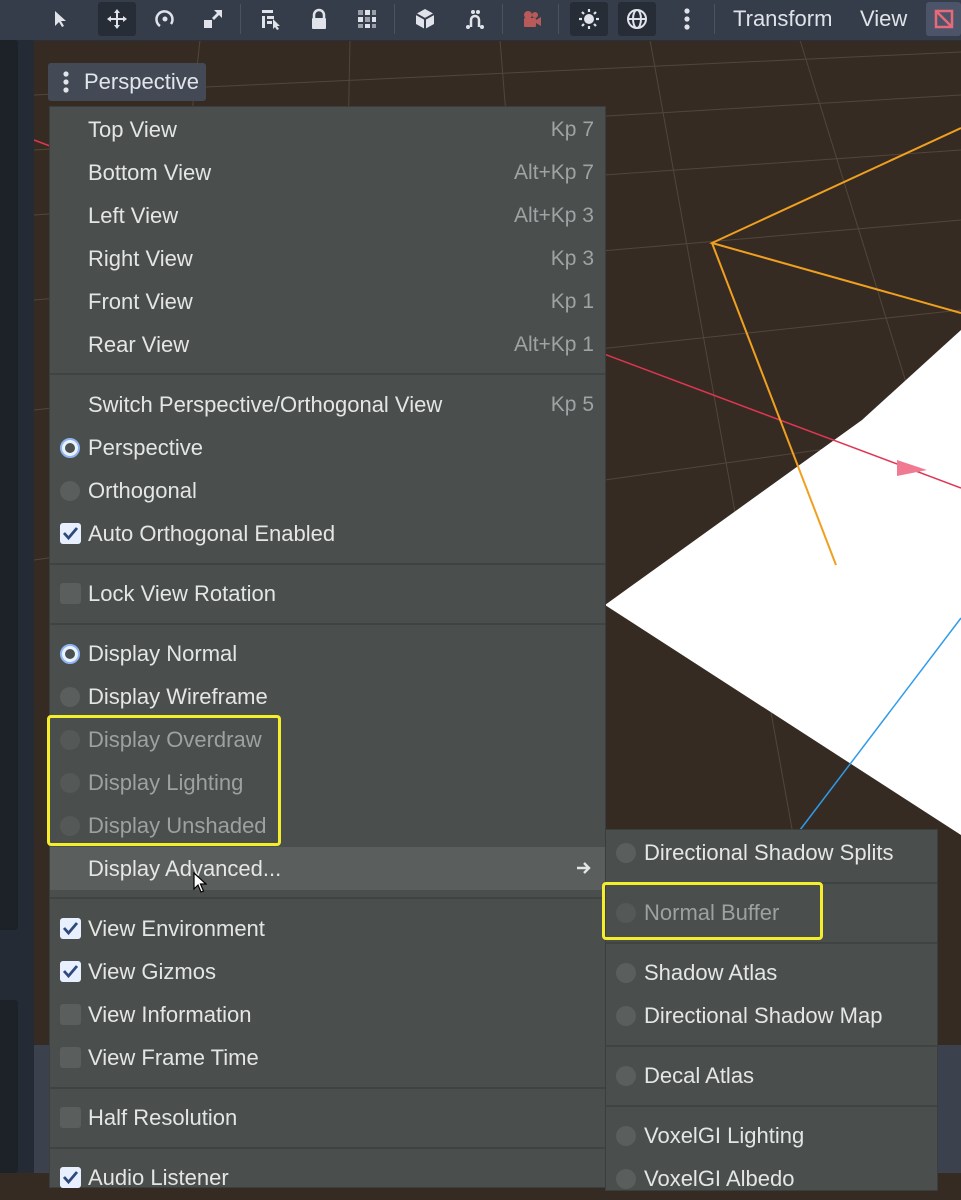 This screenshot has width=961, height=1200. I want to click on menu-item-rear-view: Rear View Alt+Kp 1, so click(327, 344).